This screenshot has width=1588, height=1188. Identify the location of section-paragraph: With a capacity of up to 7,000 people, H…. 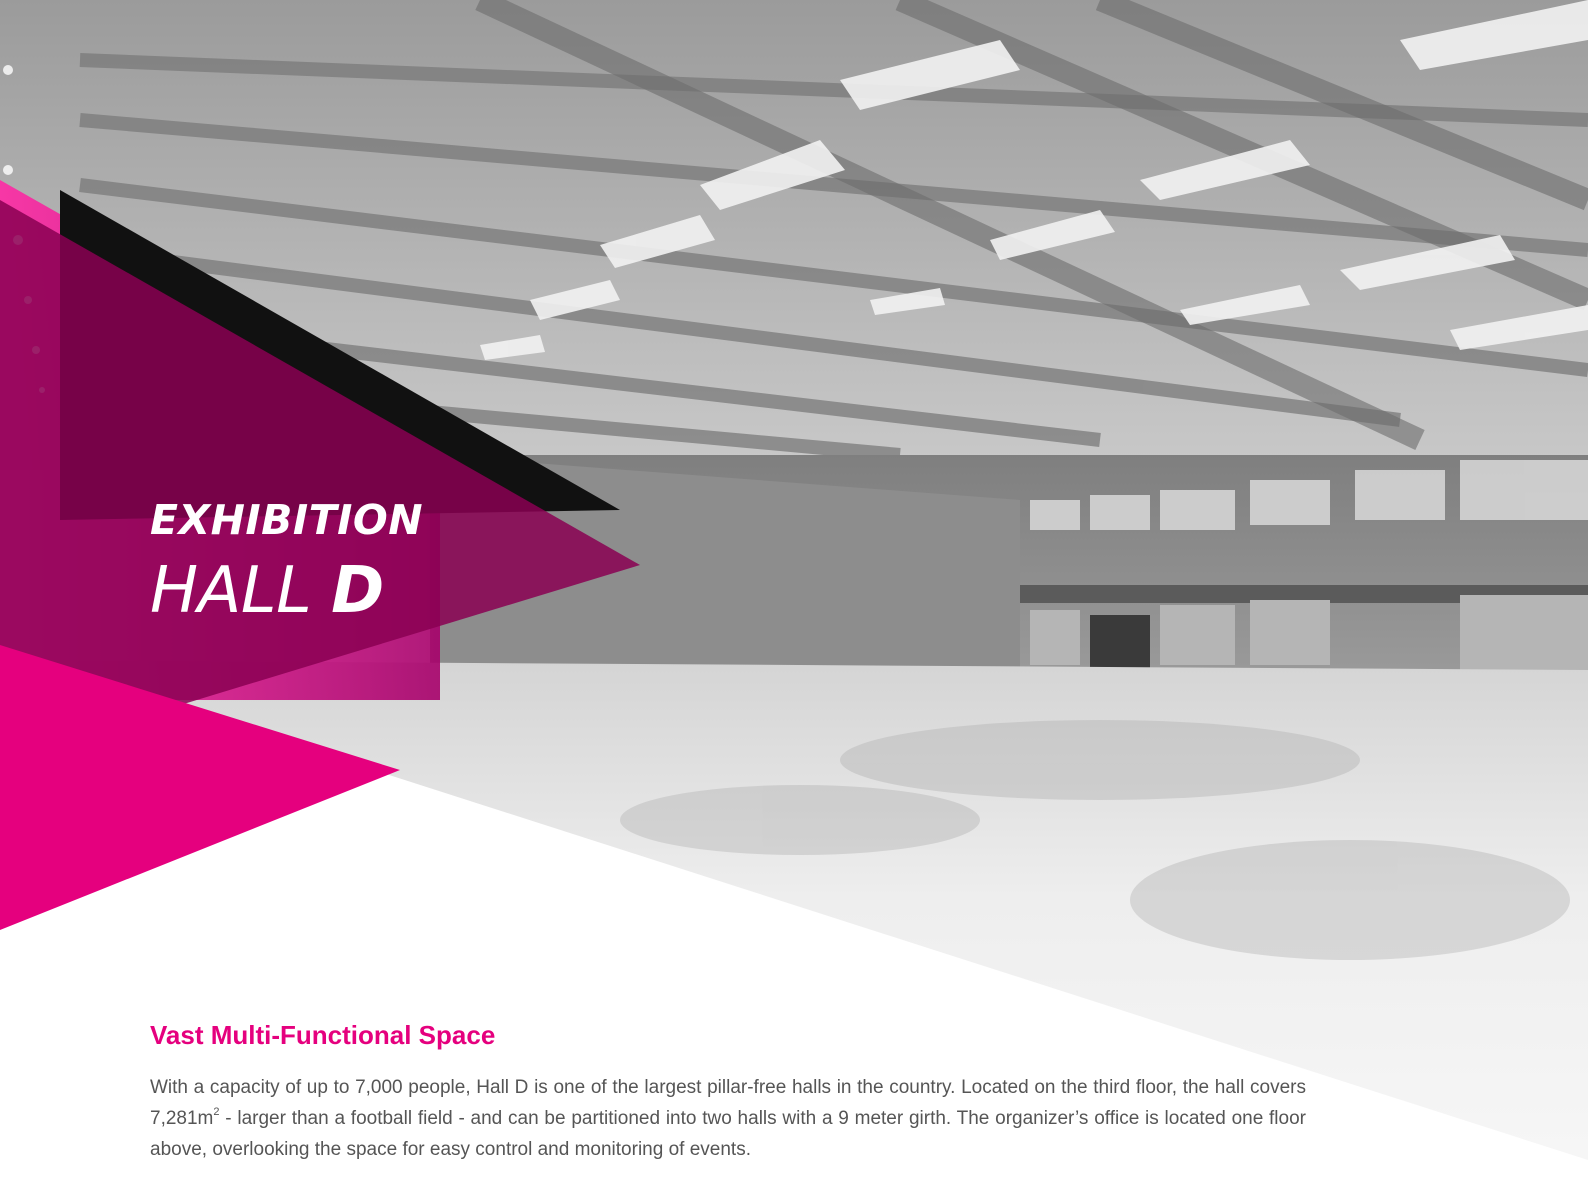
(728, 1118).